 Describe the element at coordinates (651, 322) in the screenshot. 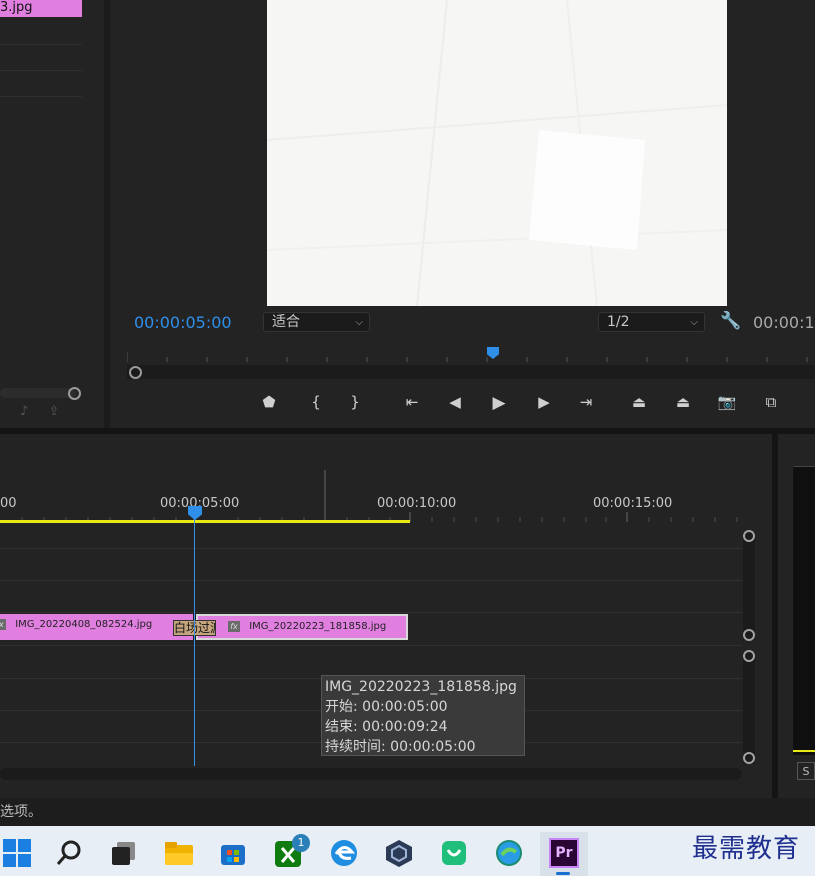

I see `playback-resolution-dropdown: 1/2 ⌵` at that location.